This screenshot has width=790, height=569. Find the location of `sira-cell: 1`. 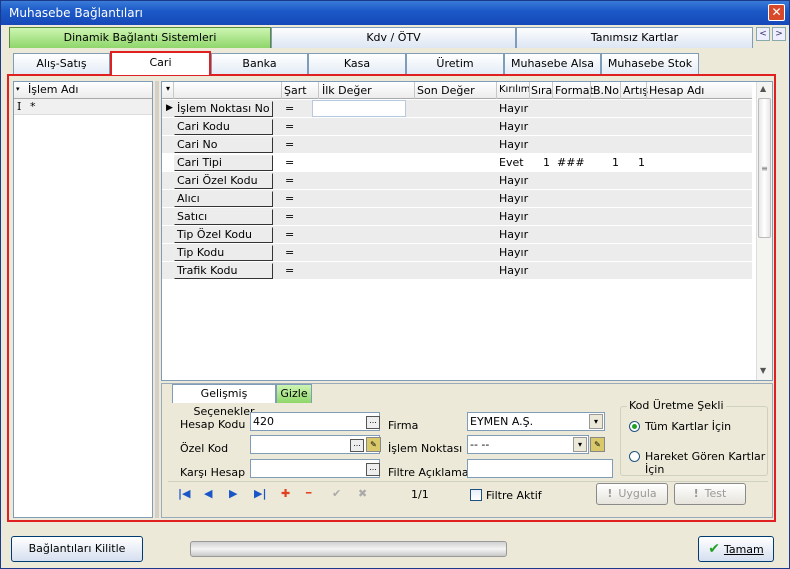

sira-cell: 1 is located at coordinates (546, 162).